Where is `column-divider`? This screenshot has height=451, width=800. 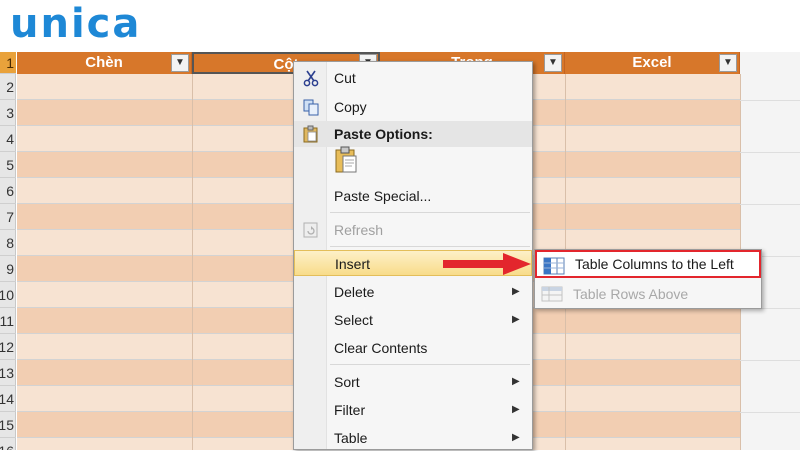
column-divider is located at coordinates (192, 262).